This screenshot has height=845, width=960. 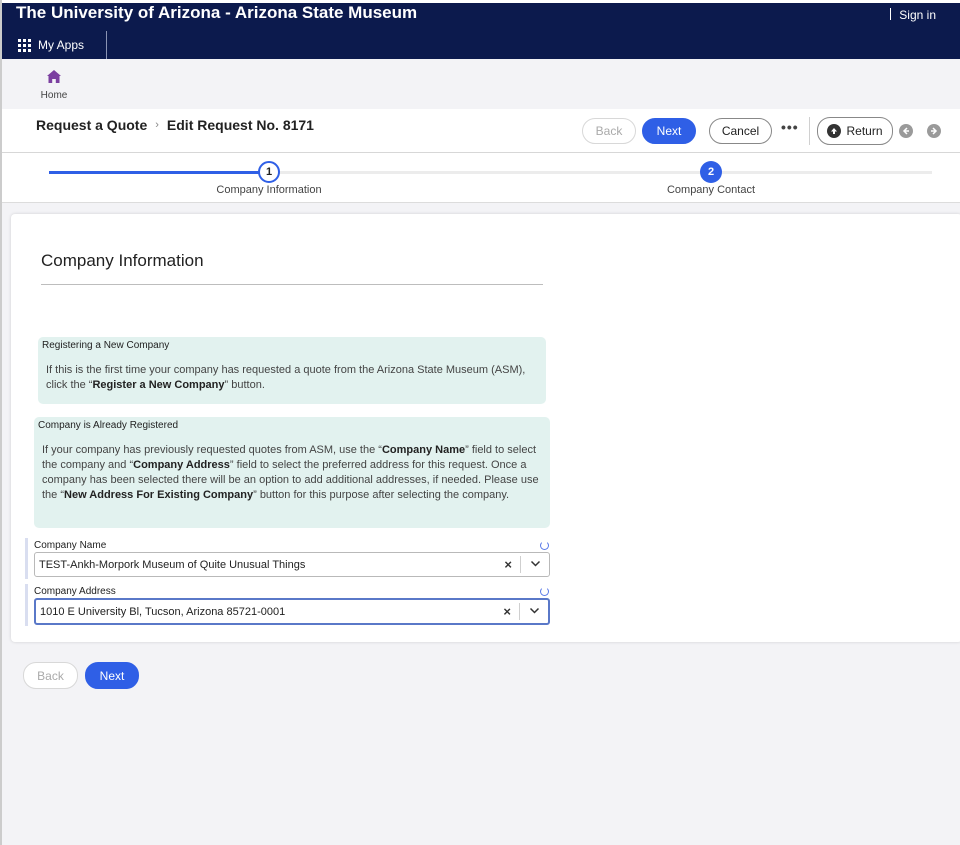 I want to click on company-address-label: Company Address, so click(x=75, y=591).